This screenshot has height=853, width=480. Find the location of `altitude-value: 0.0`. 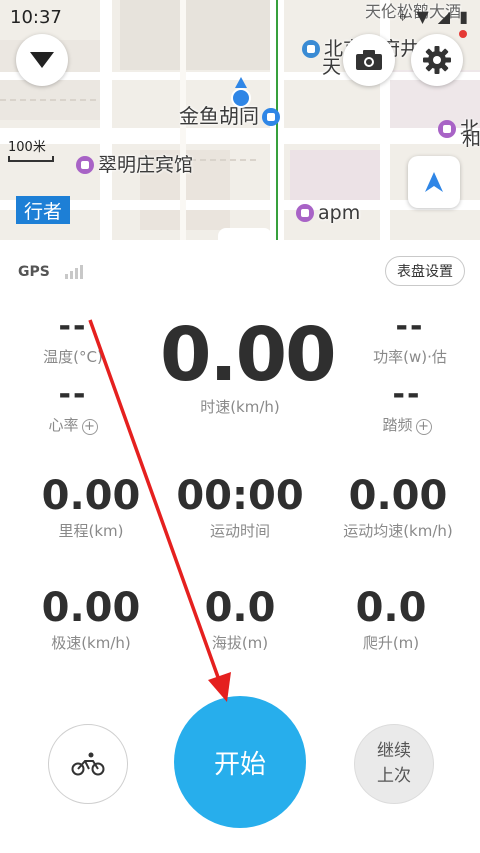

altitude-value: 0.0 is located at coordinates (240, 608).